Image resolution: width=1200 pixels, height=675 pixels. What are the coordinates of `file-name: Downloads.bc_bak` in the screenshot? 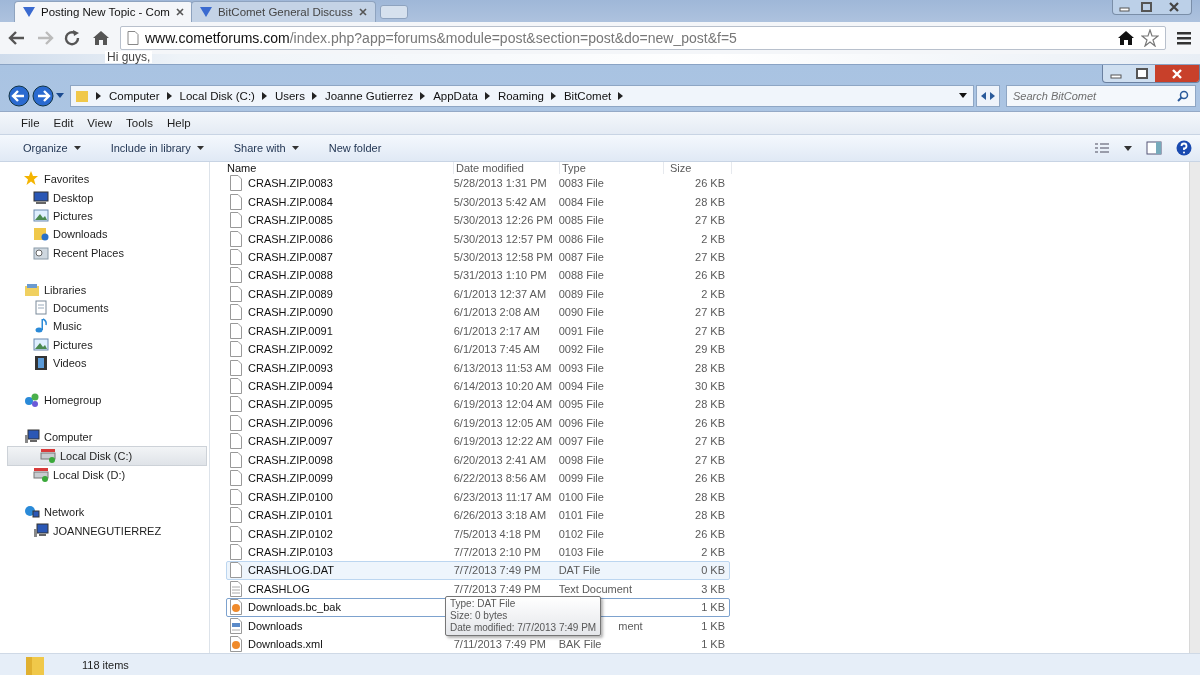 It's located at (294, 607).